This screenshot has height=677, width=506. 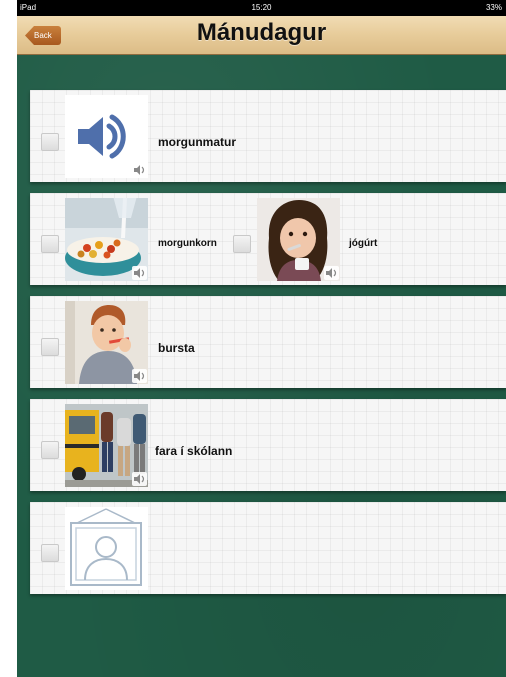 What do you see at coordinates (268, 548) in the screenshot?
I see `schedule-row` at bounding box center [268, 548].